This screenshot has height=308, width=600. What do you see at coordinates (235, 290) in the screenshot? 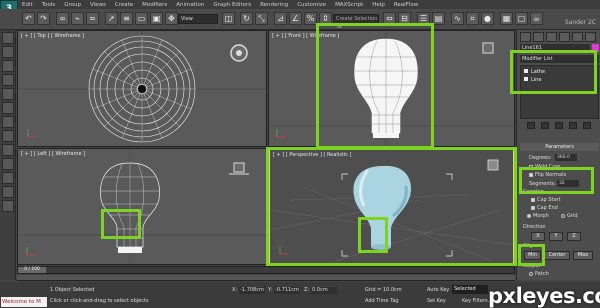
I see `x-label: X:` at bounding box center [235, 290].